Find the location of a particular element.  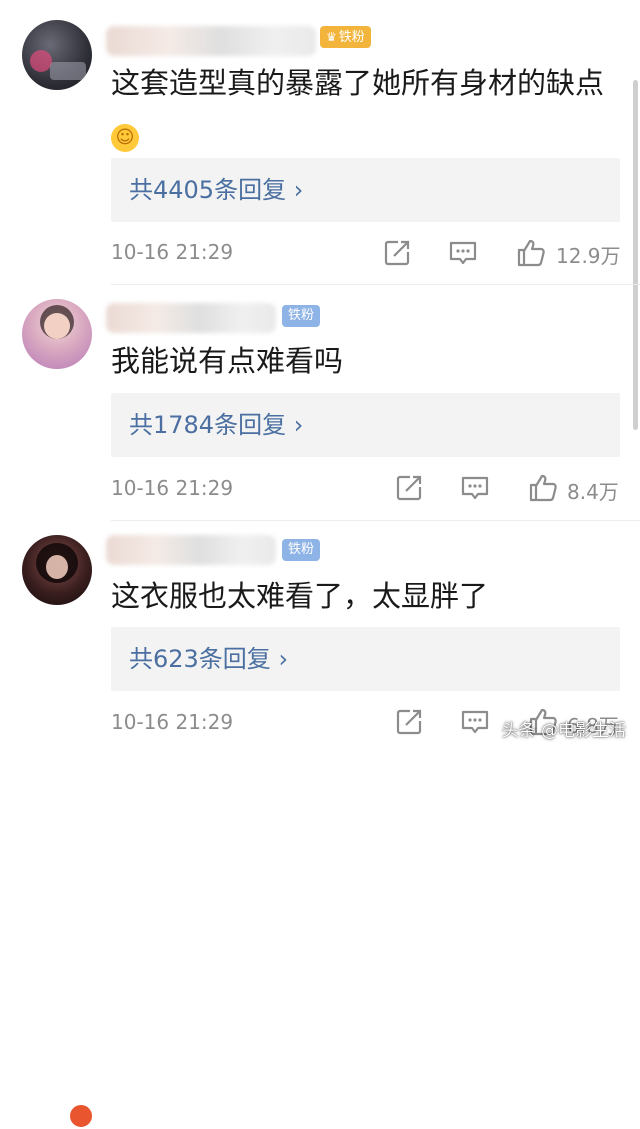

verified-badge-icon is located at coordinates (81, 1116).